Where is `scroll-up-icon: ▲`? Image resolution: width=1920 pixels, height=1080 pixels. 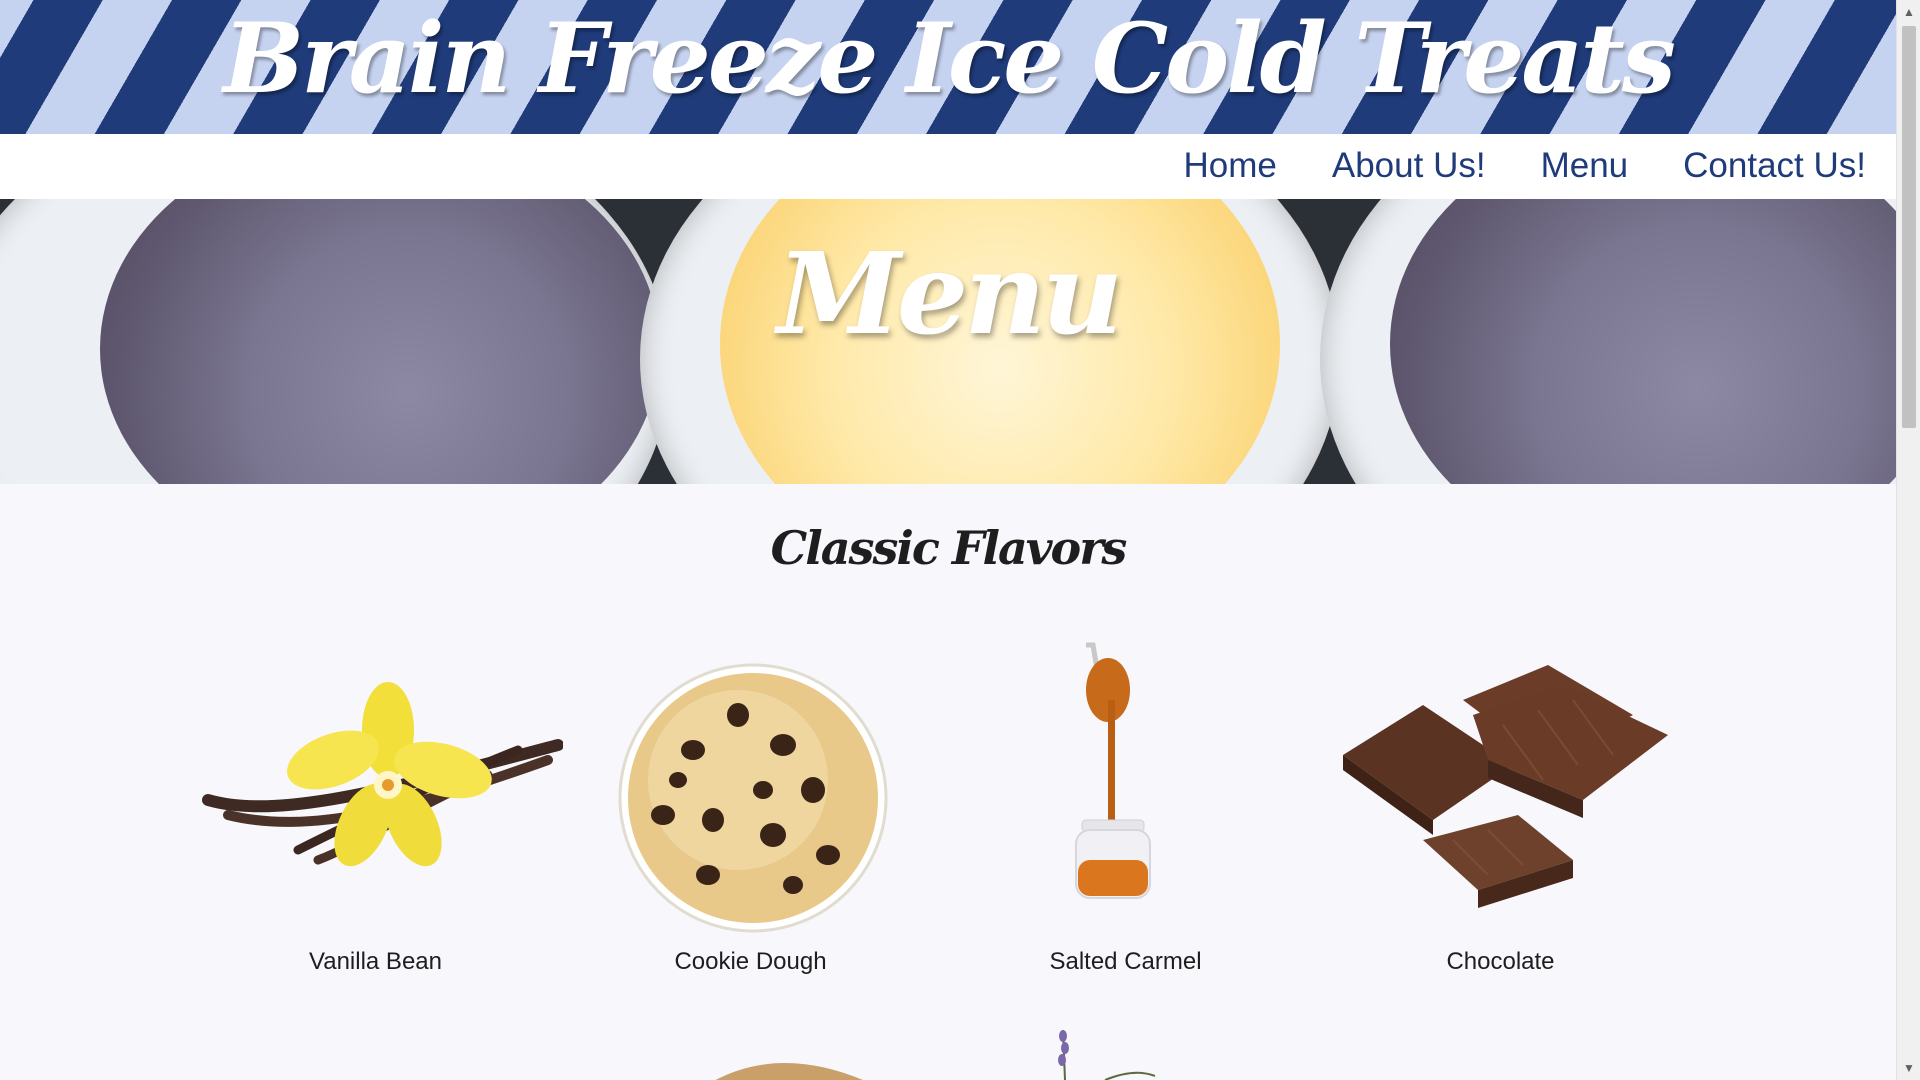
scroll-up-icon: ▲ is located at coordinates (1908, 12).